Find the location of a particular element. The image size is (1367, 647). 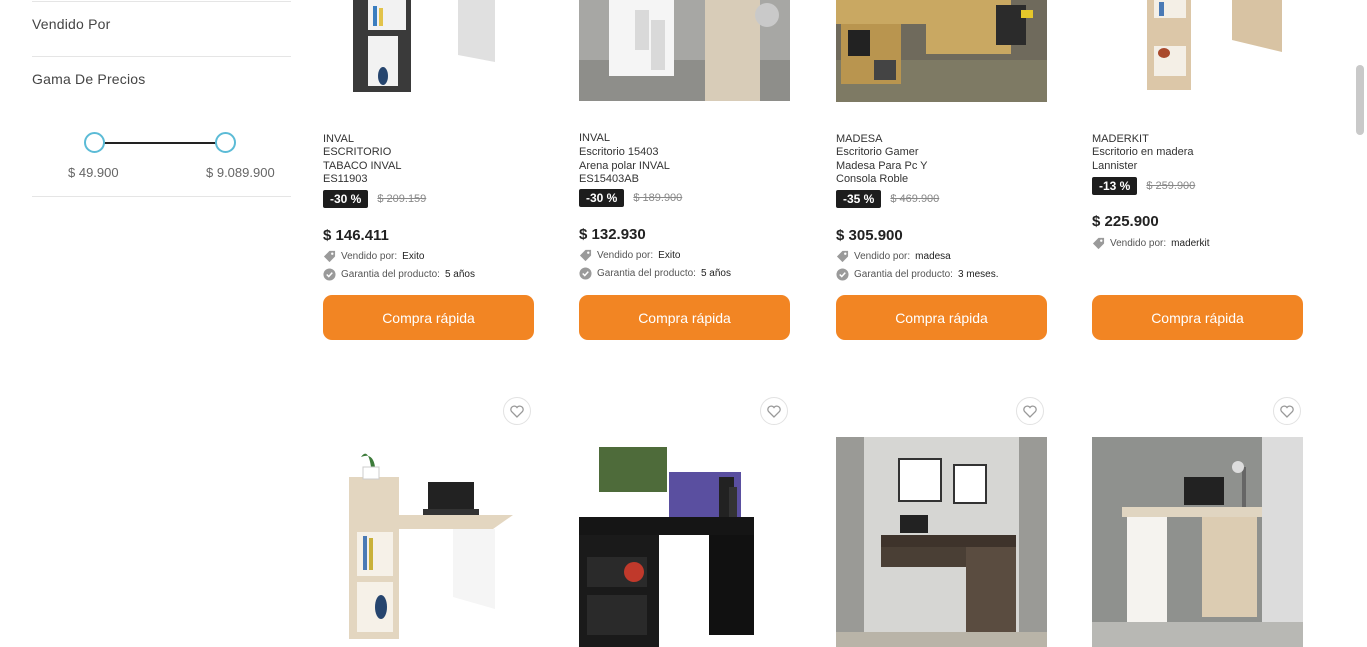

sold-by-value: madesa is located at coordinates (933, 256).